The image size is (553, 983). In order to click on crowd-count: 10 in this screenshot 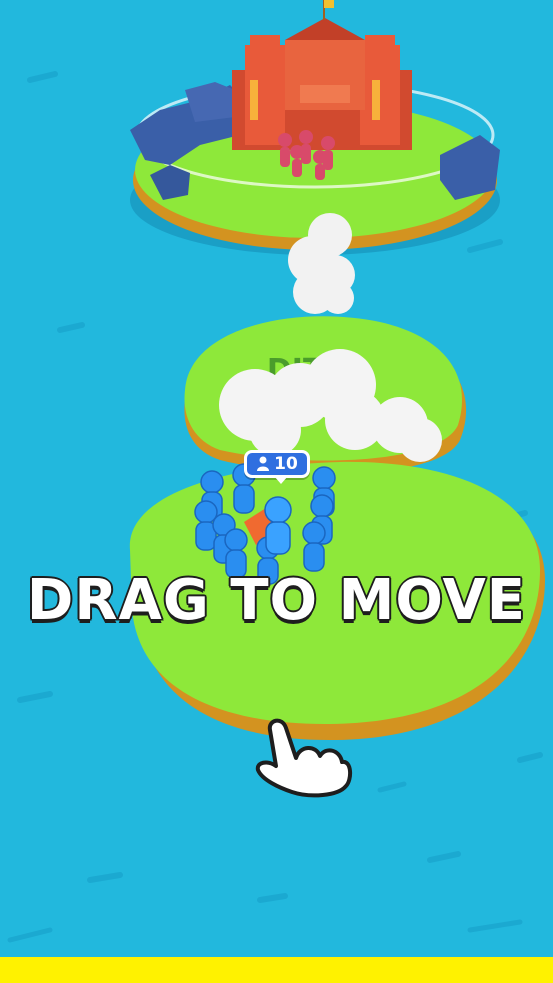, I will do `click(286, 464)`.